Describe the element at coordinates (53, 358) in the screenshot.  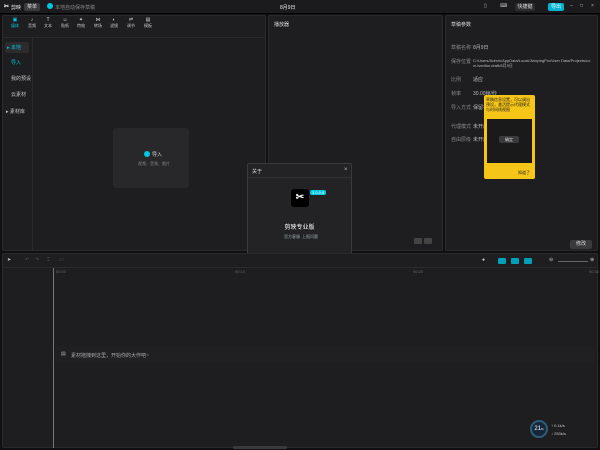
I see `playhead` at that location.